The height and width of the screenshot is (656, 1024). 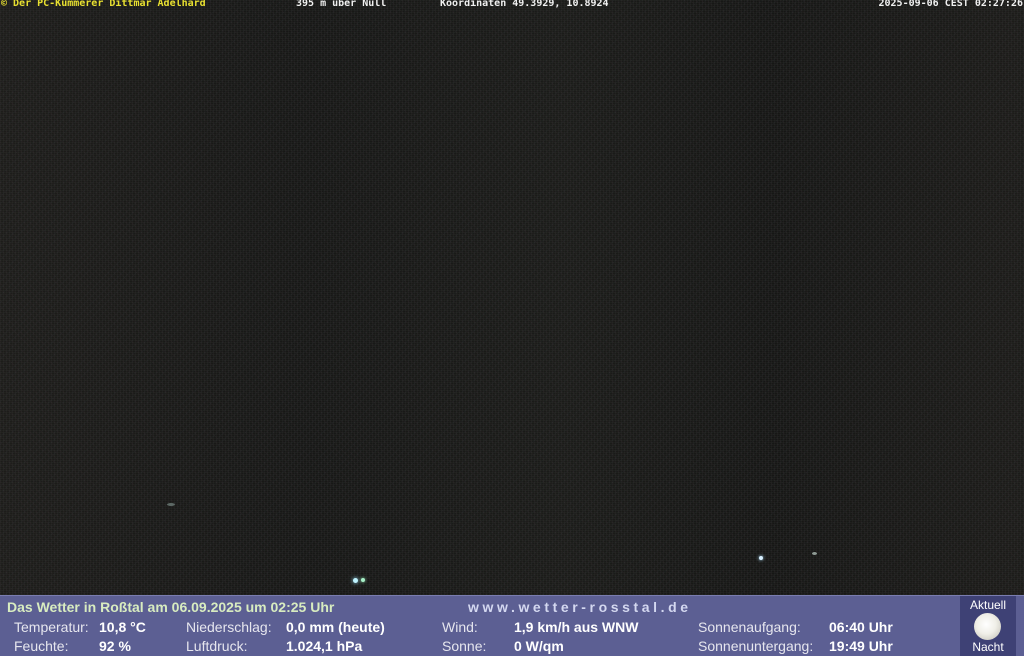 What do you see at coordinates (861, 646) in the screenshot?
I see `sunset-value: 19:49 Uhr` at bounding box center [861, 646].